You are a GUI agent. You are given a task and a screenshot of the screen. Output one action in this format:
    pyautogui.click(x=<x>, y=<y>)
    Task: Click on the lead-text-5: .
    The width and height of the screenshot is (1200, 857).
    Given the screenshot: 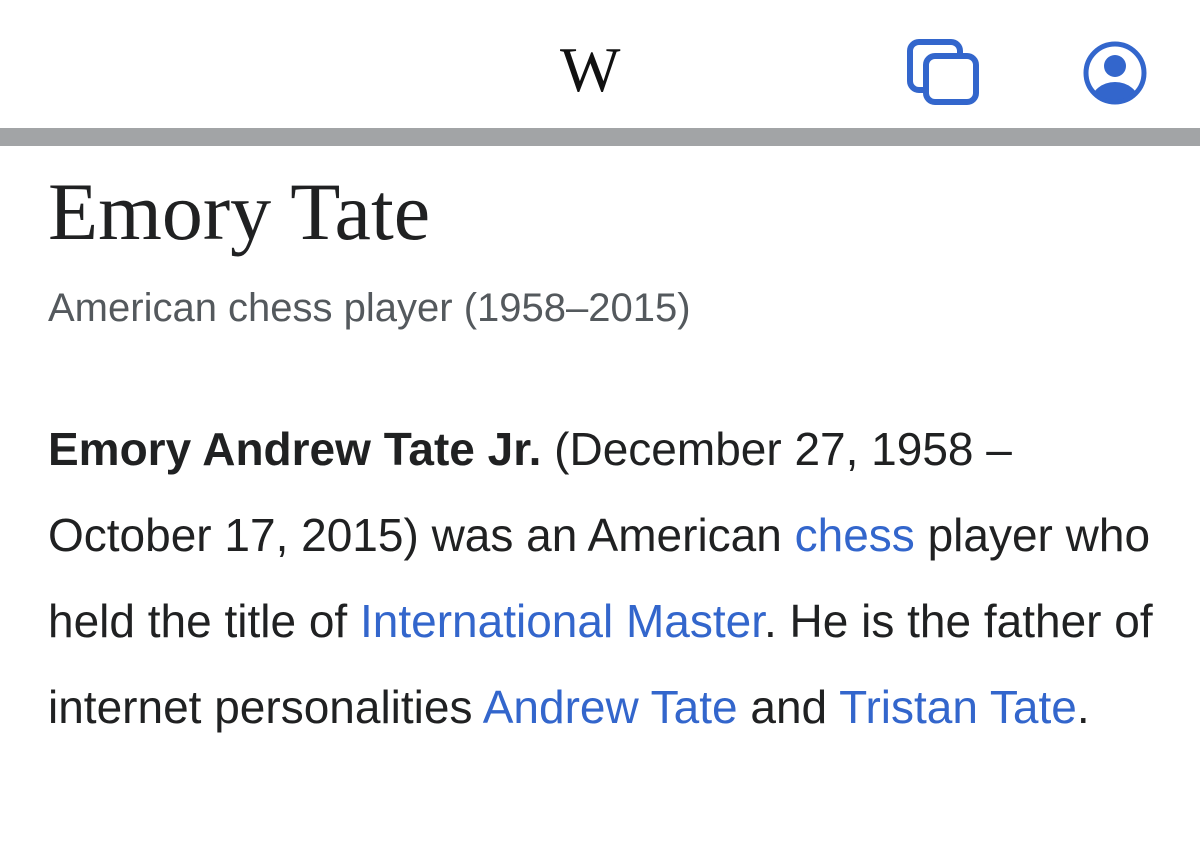 What is the action you would take?
    pyautogui.click(x=1083, y=707)
    